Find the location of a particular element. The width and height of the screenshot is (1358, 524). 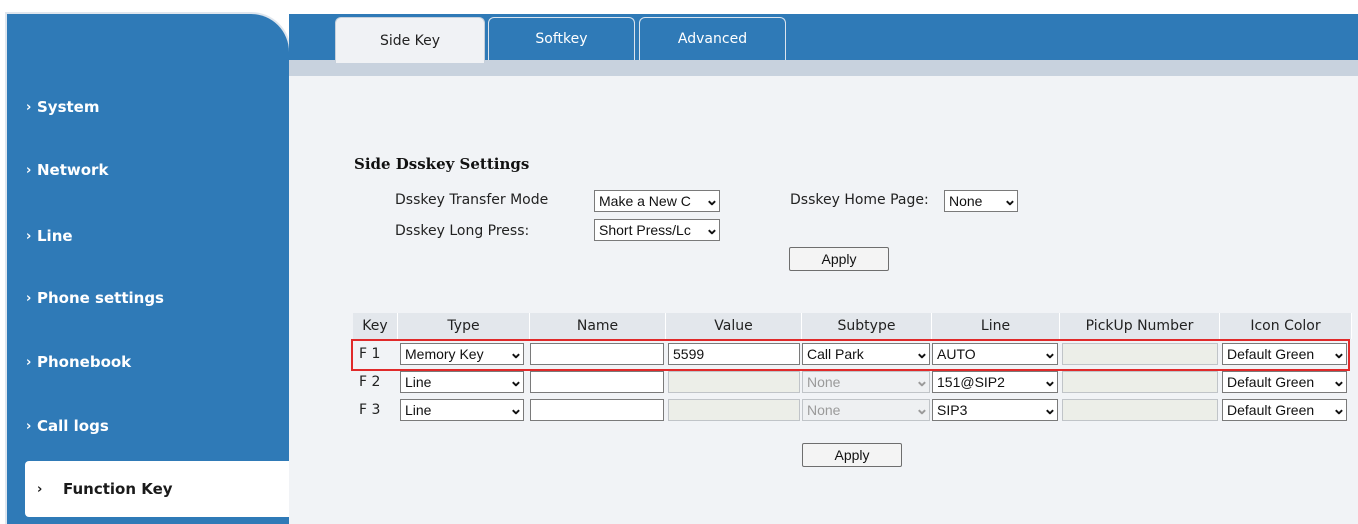

sidebar-item-function-key: › Function Key is located at coordinates (157, 489).